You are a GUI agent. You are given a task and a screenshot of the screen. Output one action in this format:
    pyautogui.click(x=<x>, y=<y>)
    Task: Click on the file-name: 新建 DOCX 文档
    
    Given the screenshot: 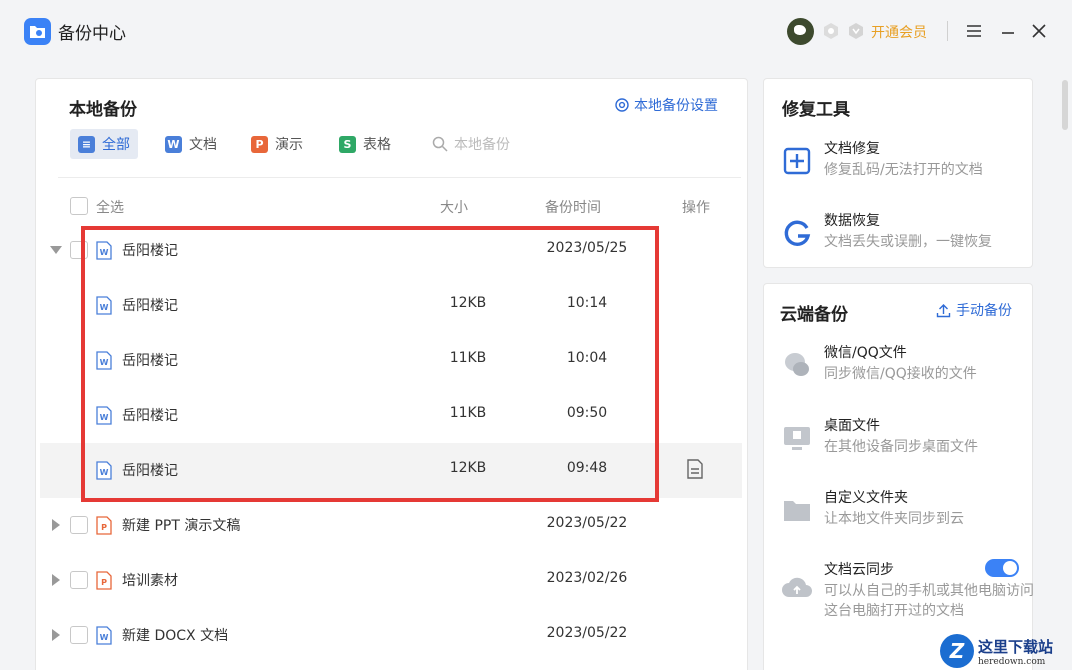 What is the action you would take?
    pyautogui.click(x=175, y=636)
    